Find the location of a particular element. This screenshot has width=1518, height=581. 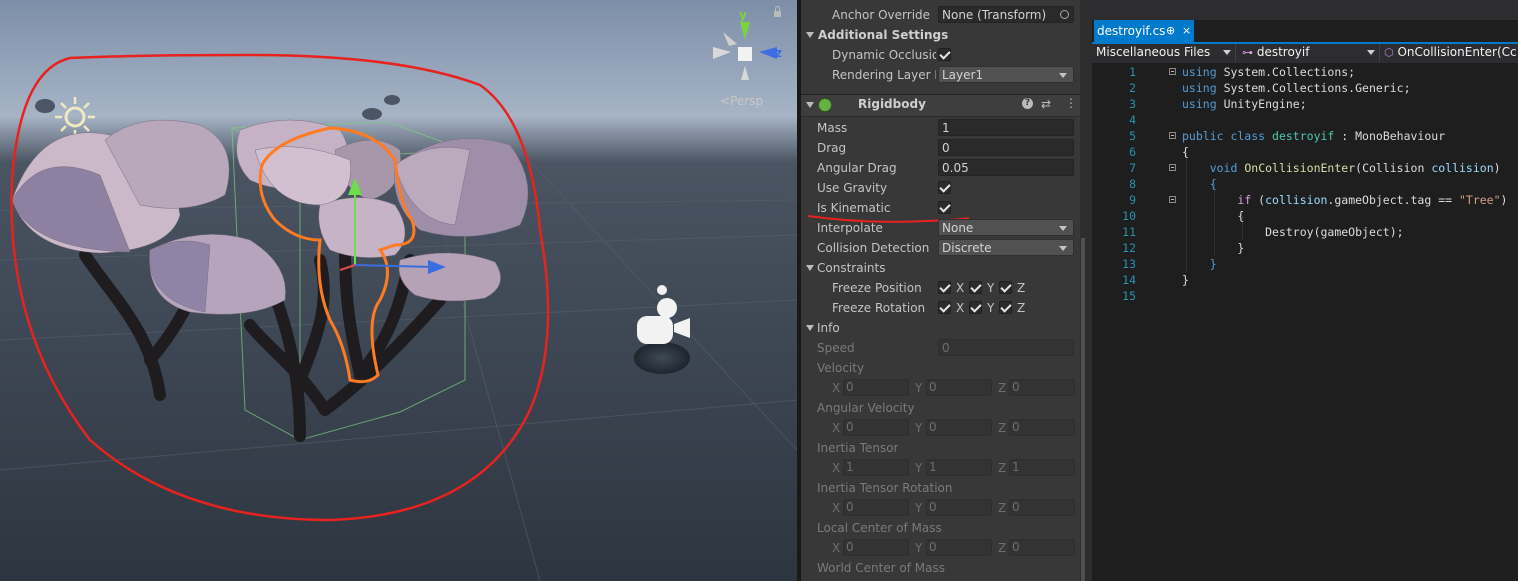

angular-velocity-header-row: Angular Velocity is located at coordinates (943, 408).